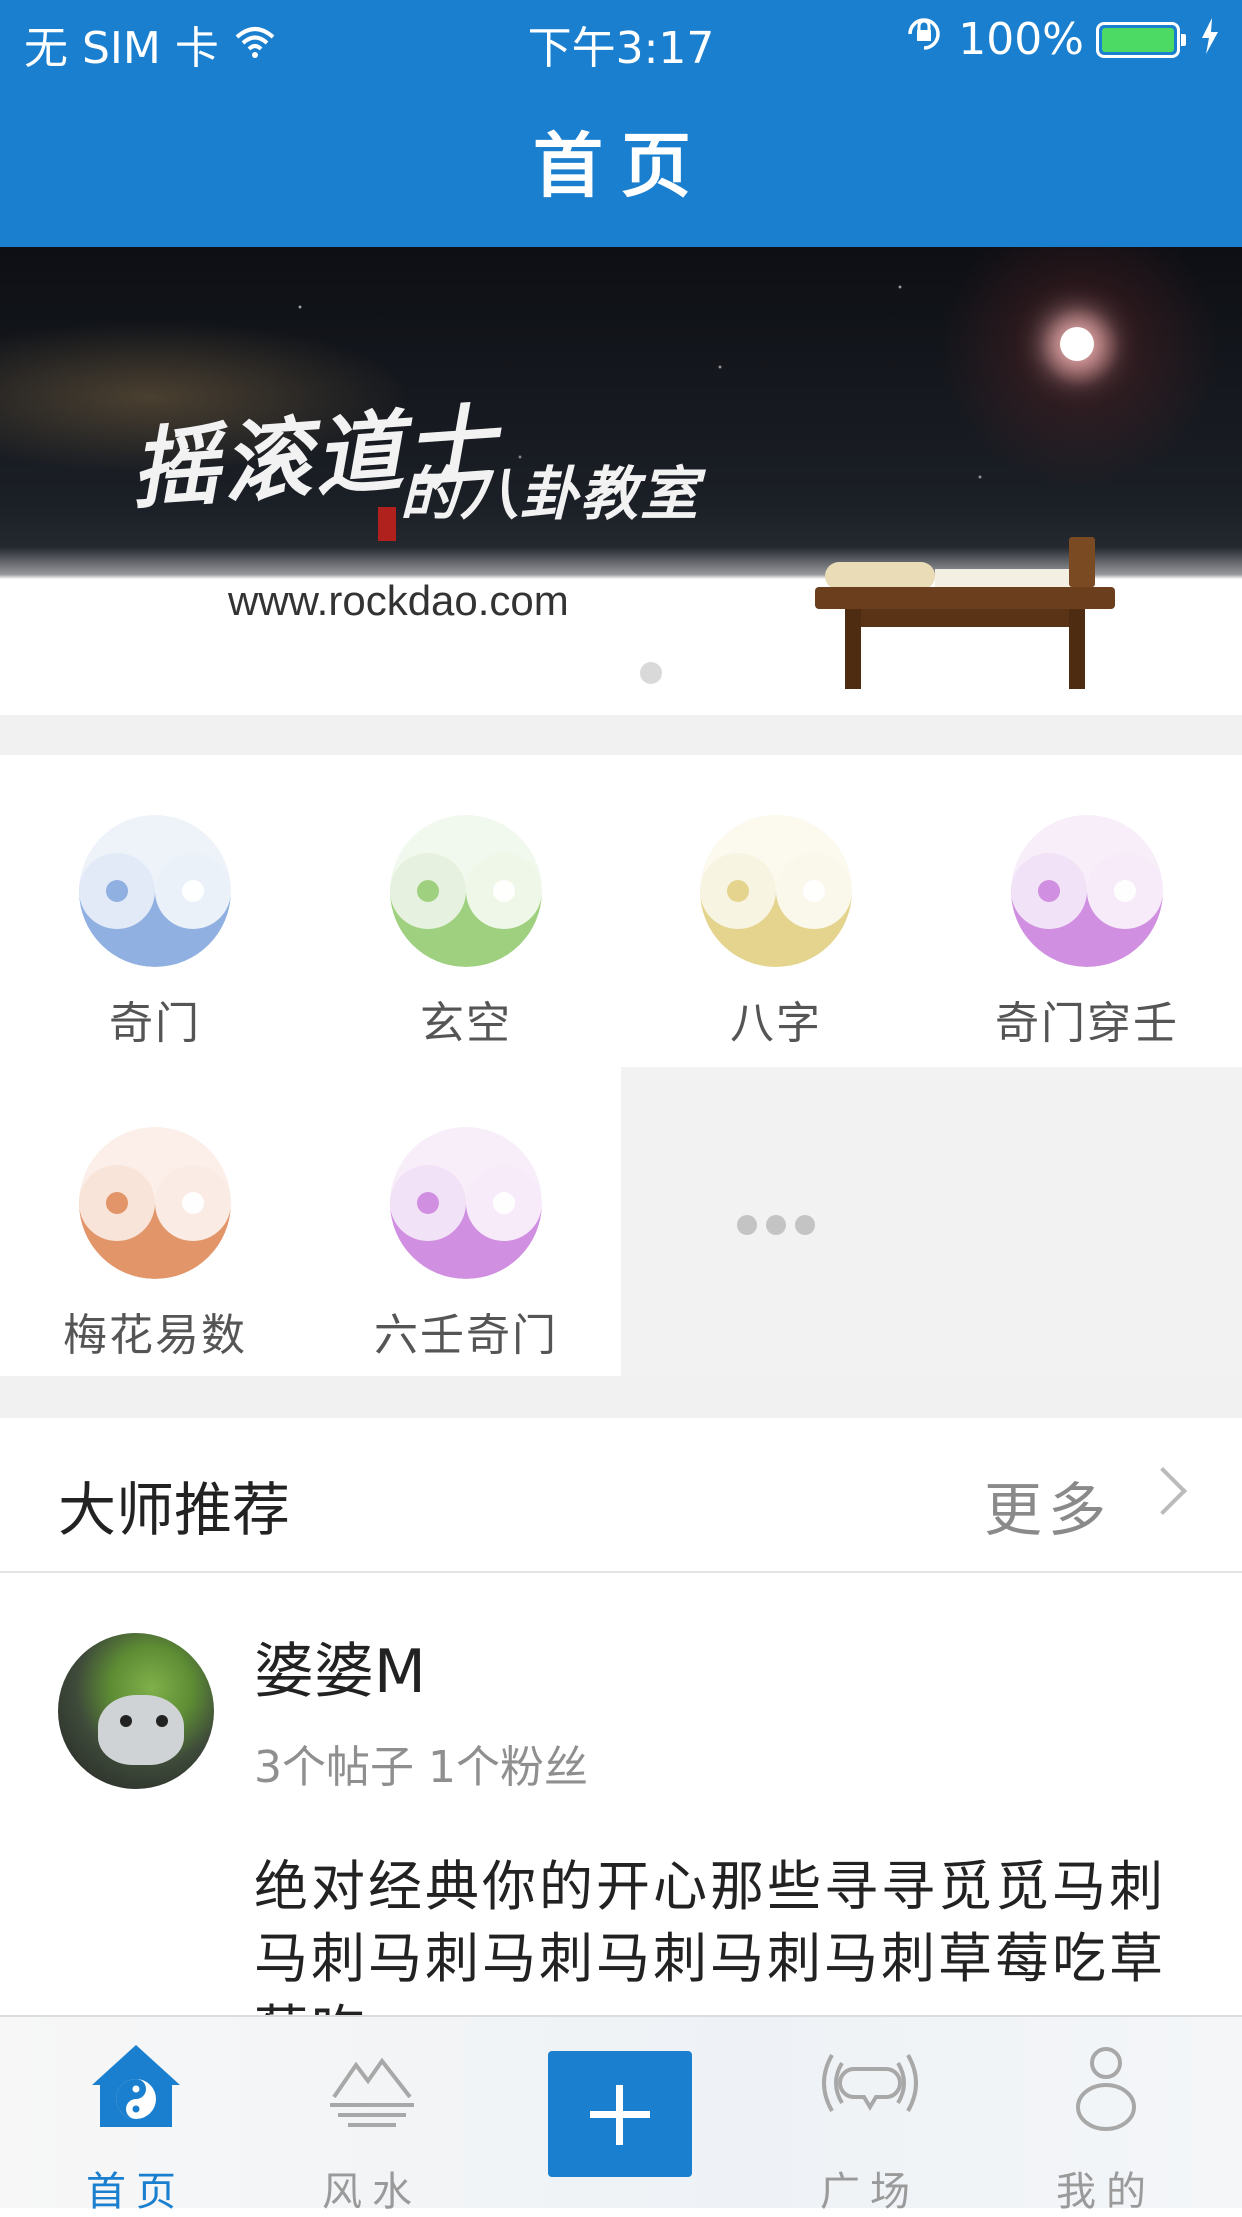  I want to click on section-title: 大师推荐, so click(174, 1510).